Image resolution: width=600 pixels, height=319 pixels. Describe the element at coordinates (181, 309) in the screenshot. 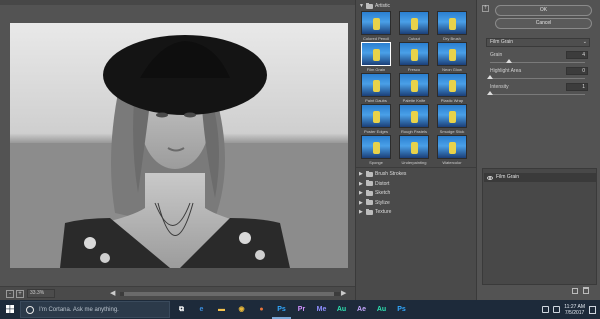

I see `task-view-icon: ⧉` at that location.